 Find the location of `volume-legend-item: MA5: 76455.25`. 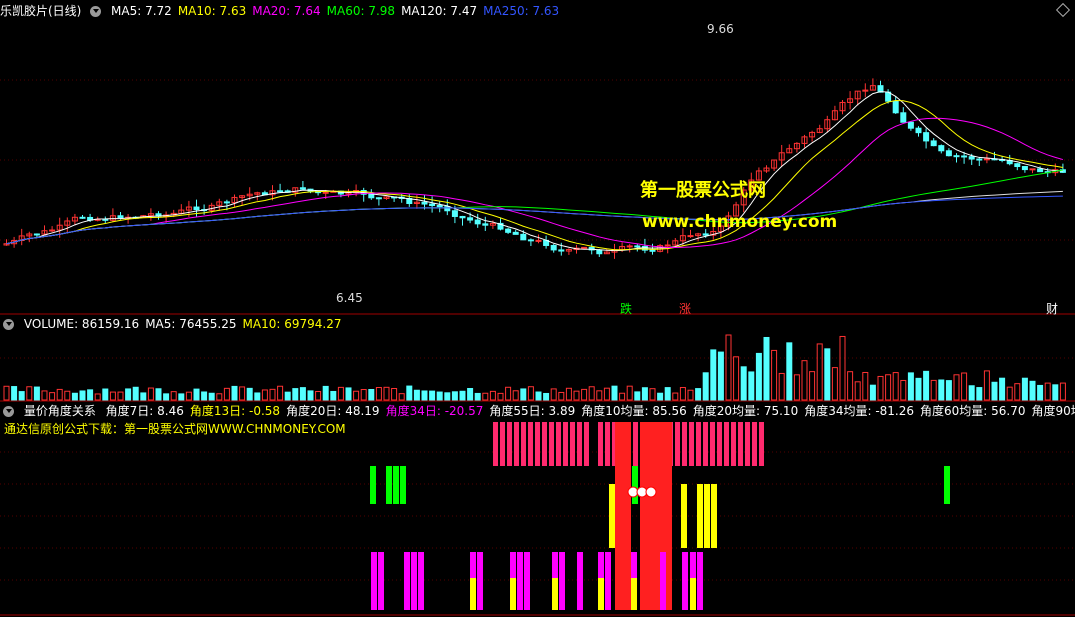

volume-legend-item: MA5: 76455.25 is located at coordinates (191, 324).